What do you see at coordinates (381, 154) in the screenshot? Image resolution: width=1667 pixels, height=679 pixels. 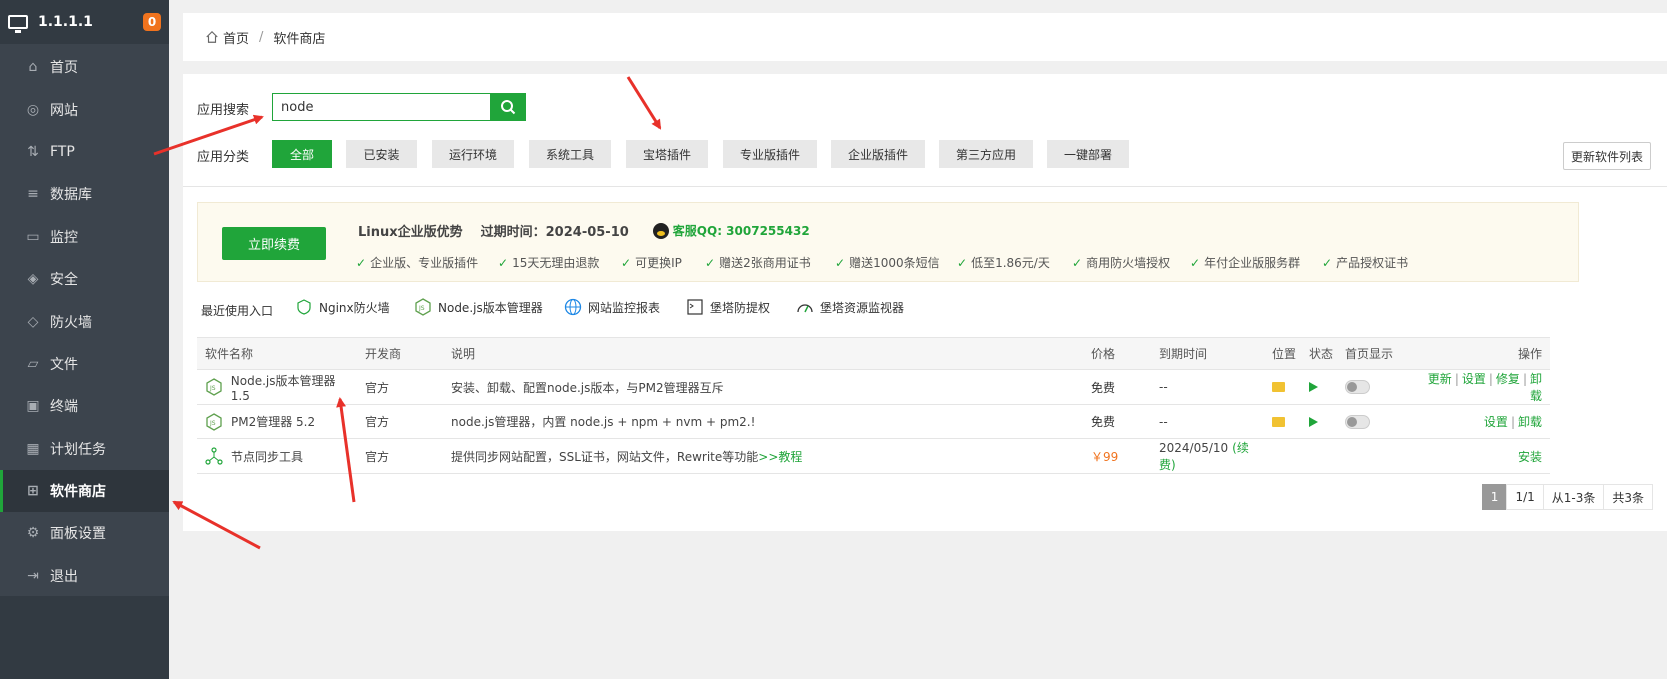 I see `category-tab-1: 已安装` at bounding box center [381, 154].